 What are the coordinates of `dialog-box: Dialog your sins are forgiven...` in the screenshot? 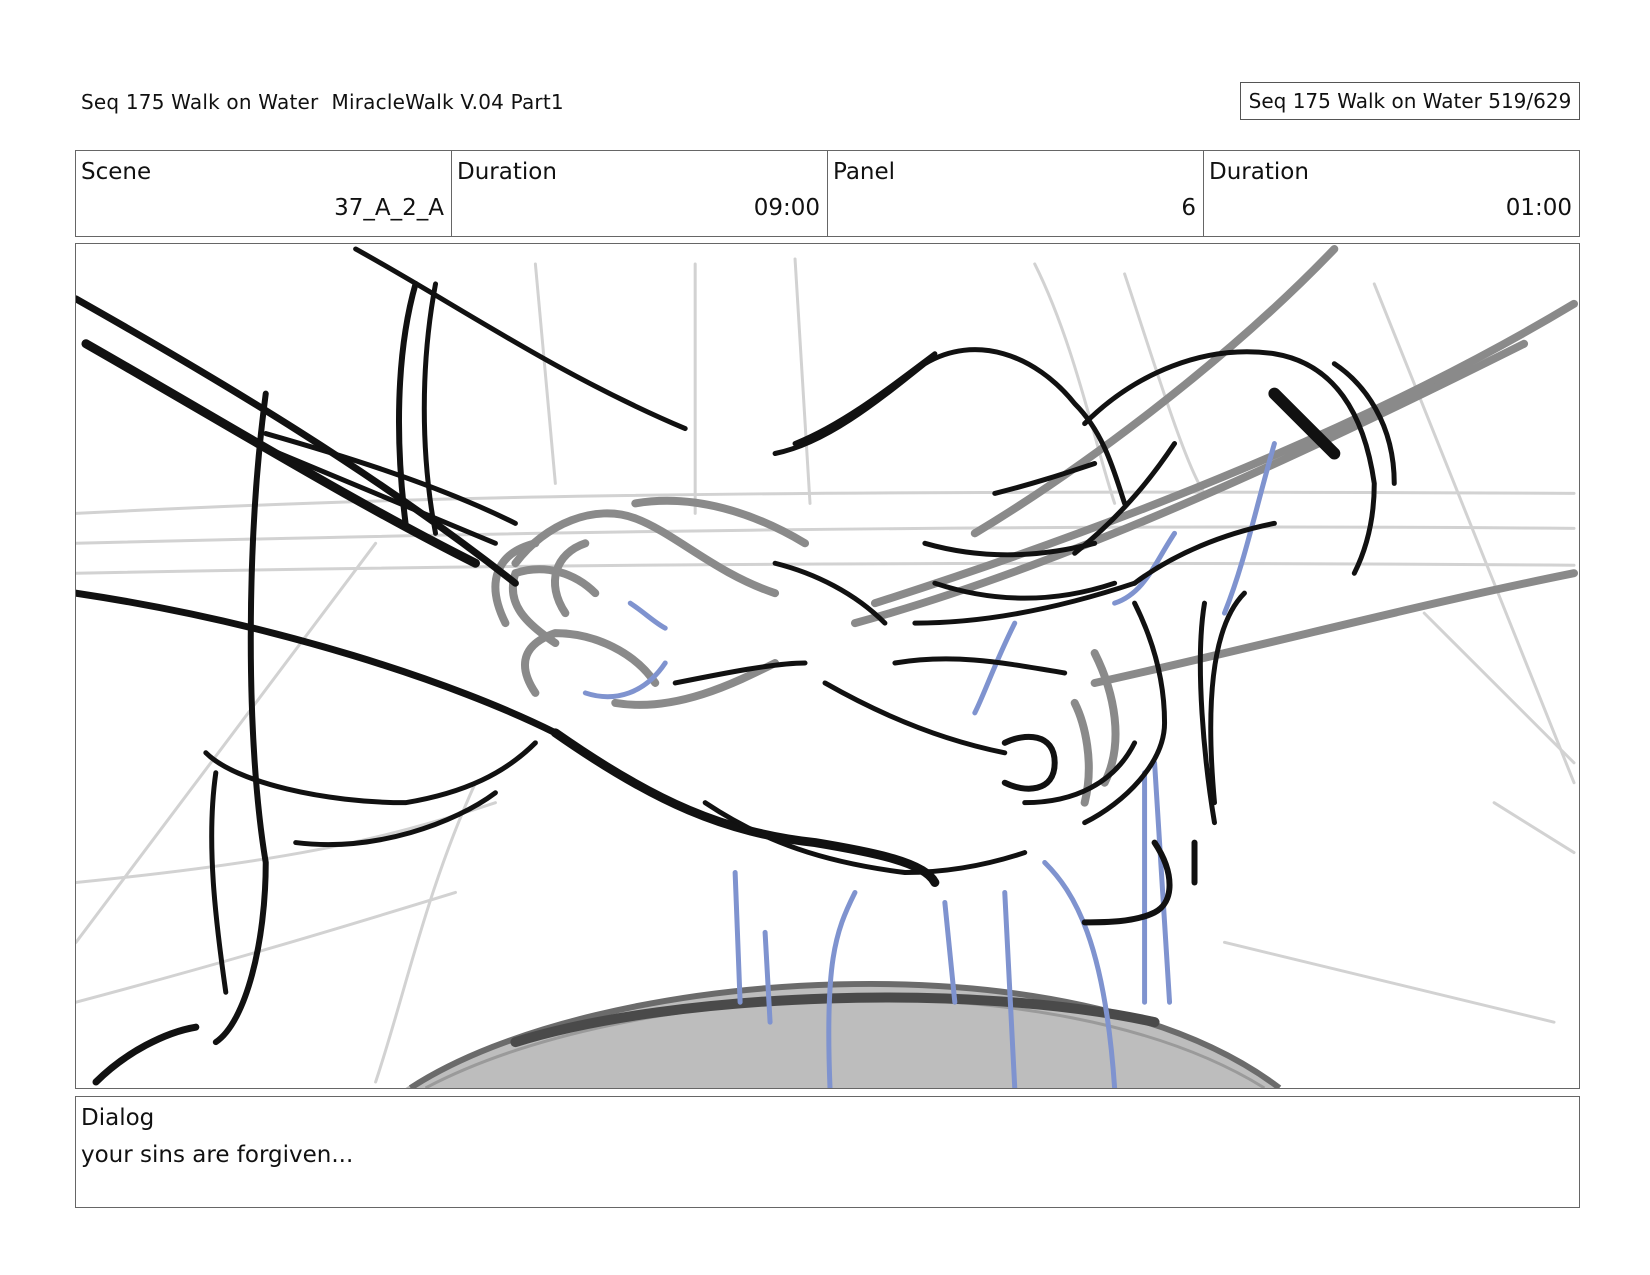 It's located at (827, 1152).